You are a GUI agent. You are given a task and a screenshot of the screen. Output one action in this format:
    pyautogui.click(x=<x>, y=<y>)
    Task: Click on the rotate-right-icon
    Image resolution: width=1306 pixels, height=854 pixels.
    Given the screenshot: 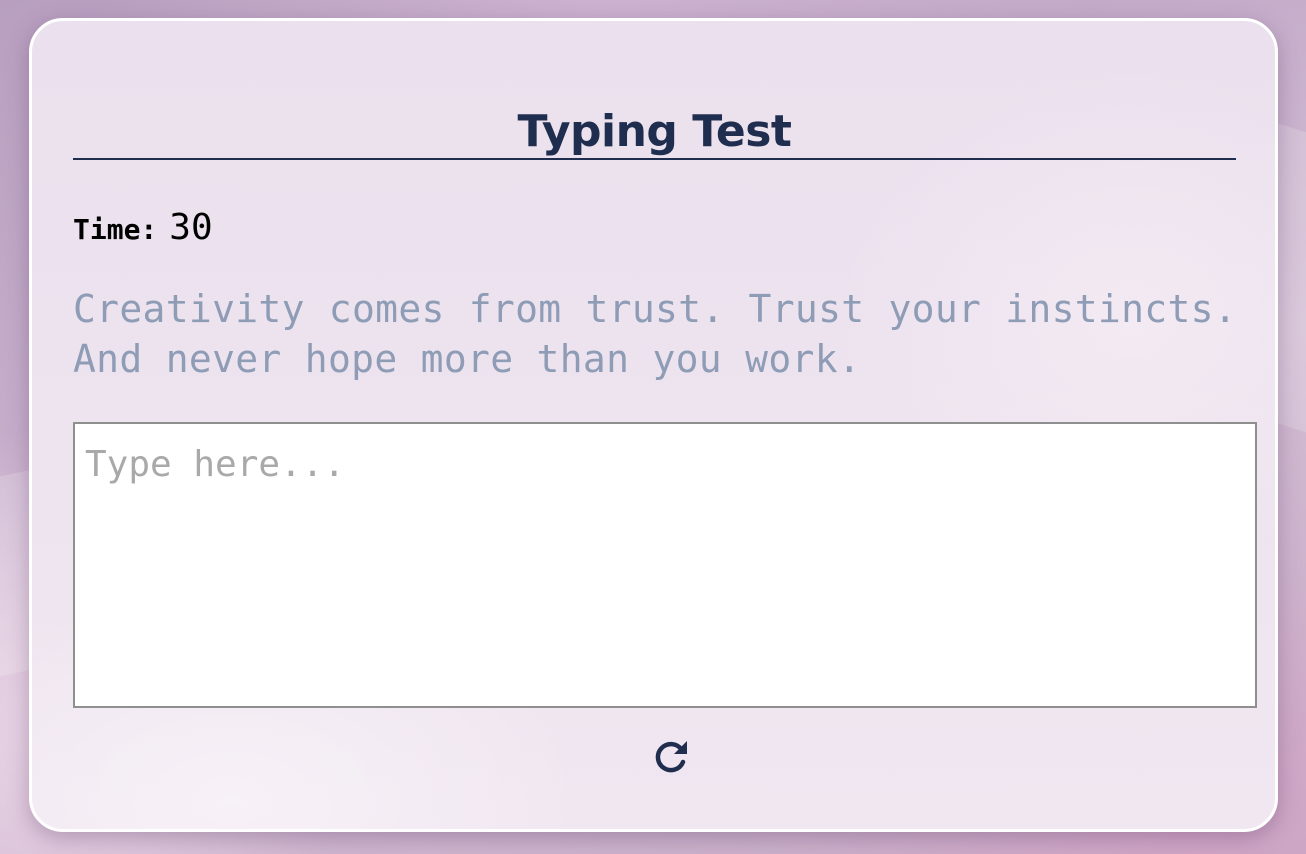 What is the action you would take?
    pyautogui.click(x=671, y=757)
    